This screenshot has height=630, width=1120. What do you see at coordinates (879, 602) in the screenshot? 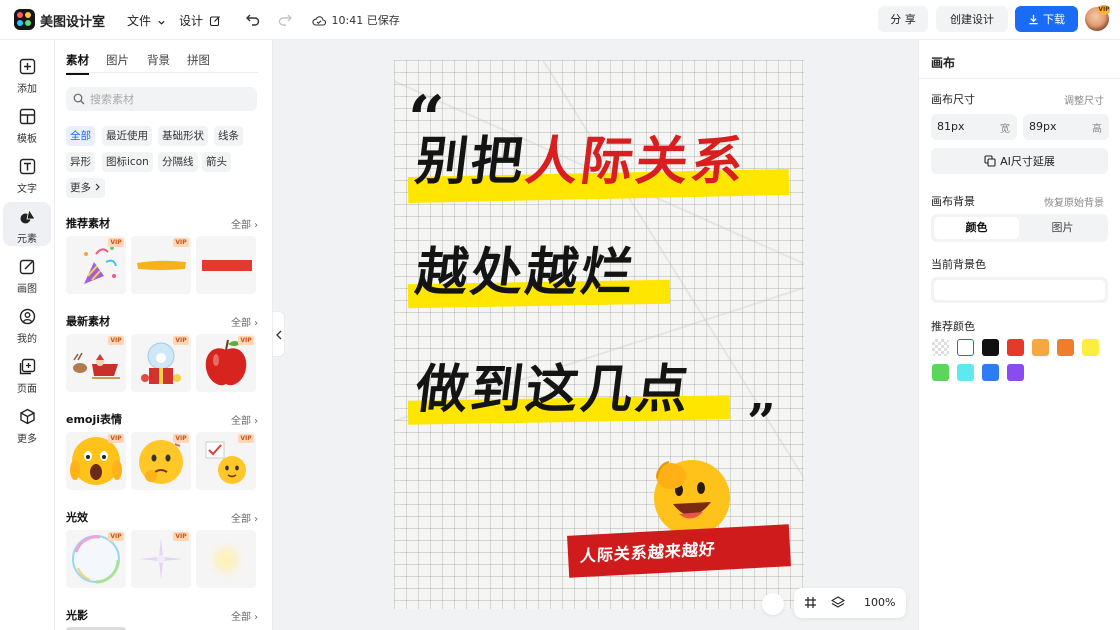
I see `zoom-level: 100%` at bounding box center [879, 602].